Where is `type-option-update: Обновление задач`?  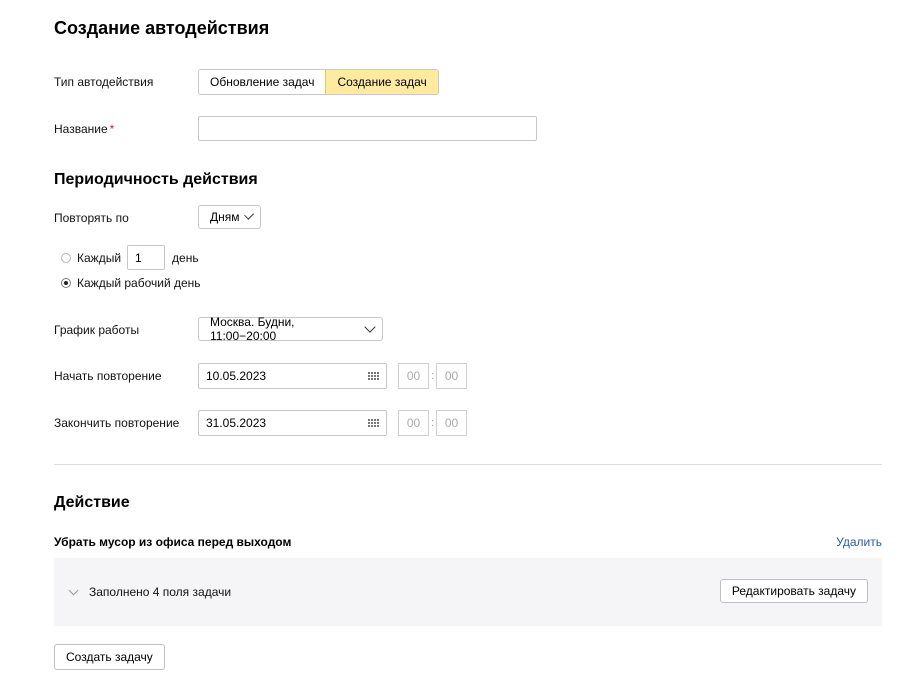
type-option-update: Обновление задач is located at coordinates (262, 82).